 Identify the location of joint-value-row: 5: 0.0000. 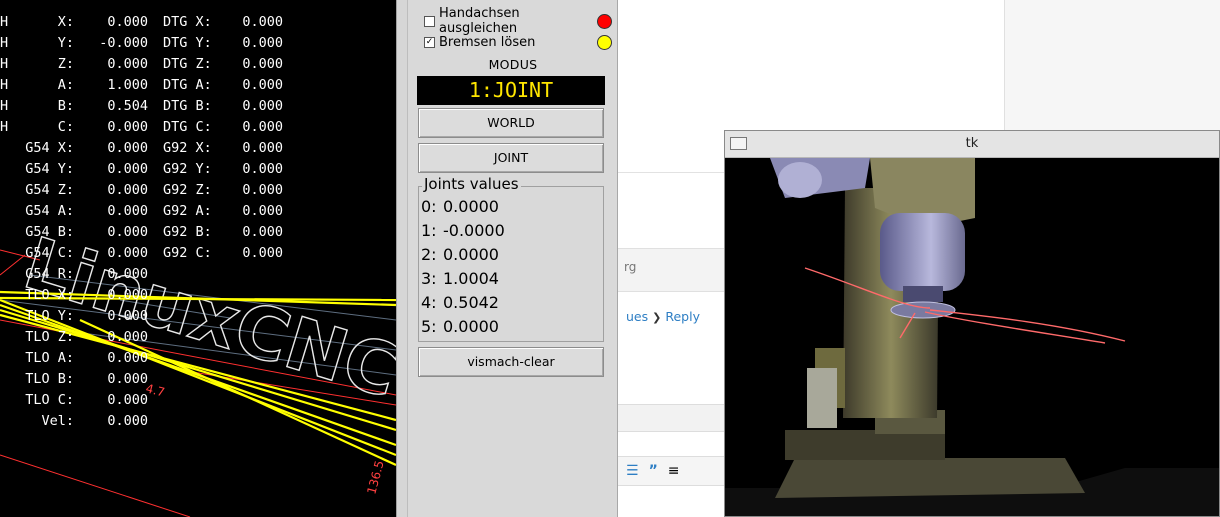
(460, 327).